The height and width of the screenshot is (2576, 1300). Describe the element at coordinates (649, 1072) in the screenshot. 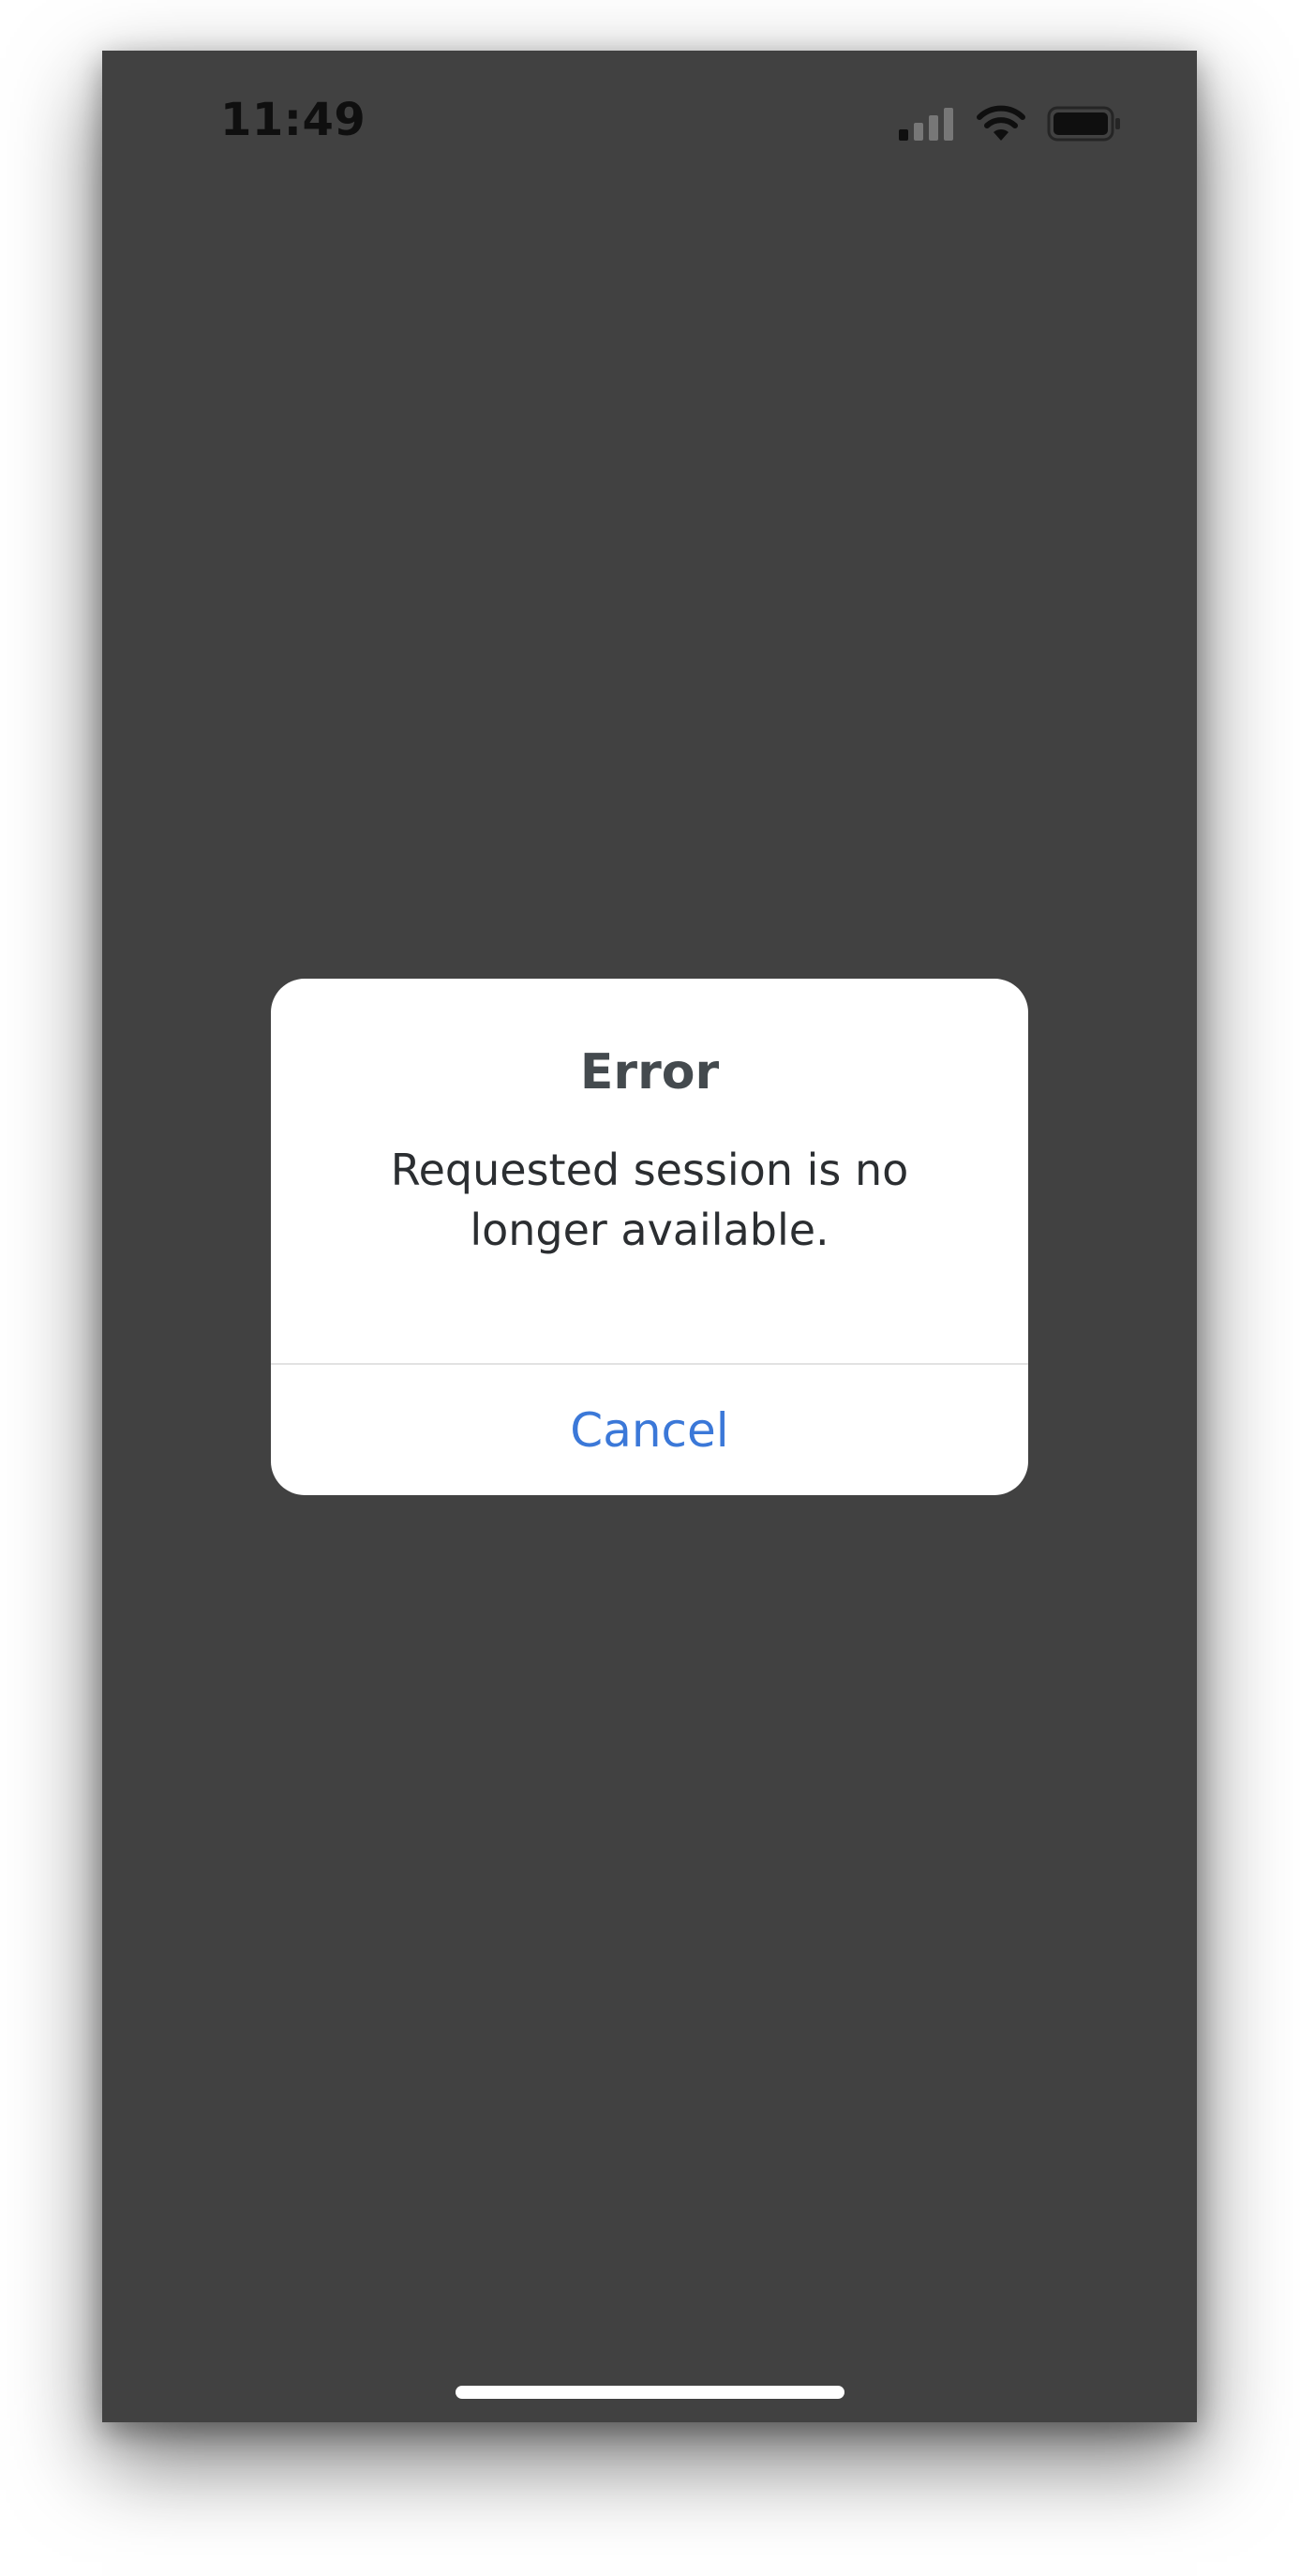

I see `alert-title: Error` at that location.